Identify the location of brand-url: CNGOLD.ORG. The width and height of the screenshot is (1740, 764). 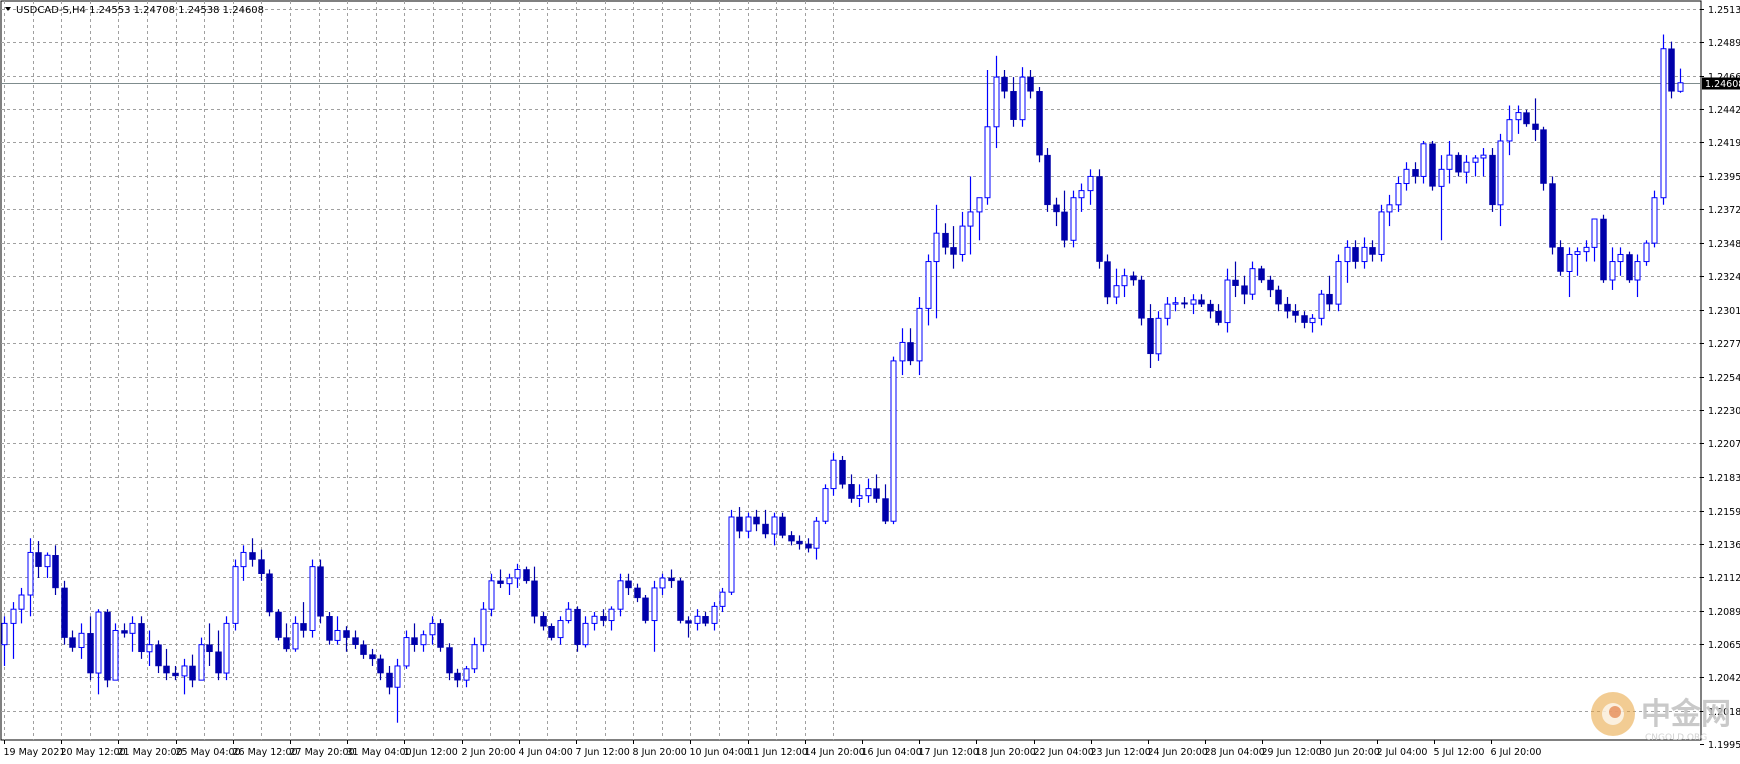
(1676, 738).